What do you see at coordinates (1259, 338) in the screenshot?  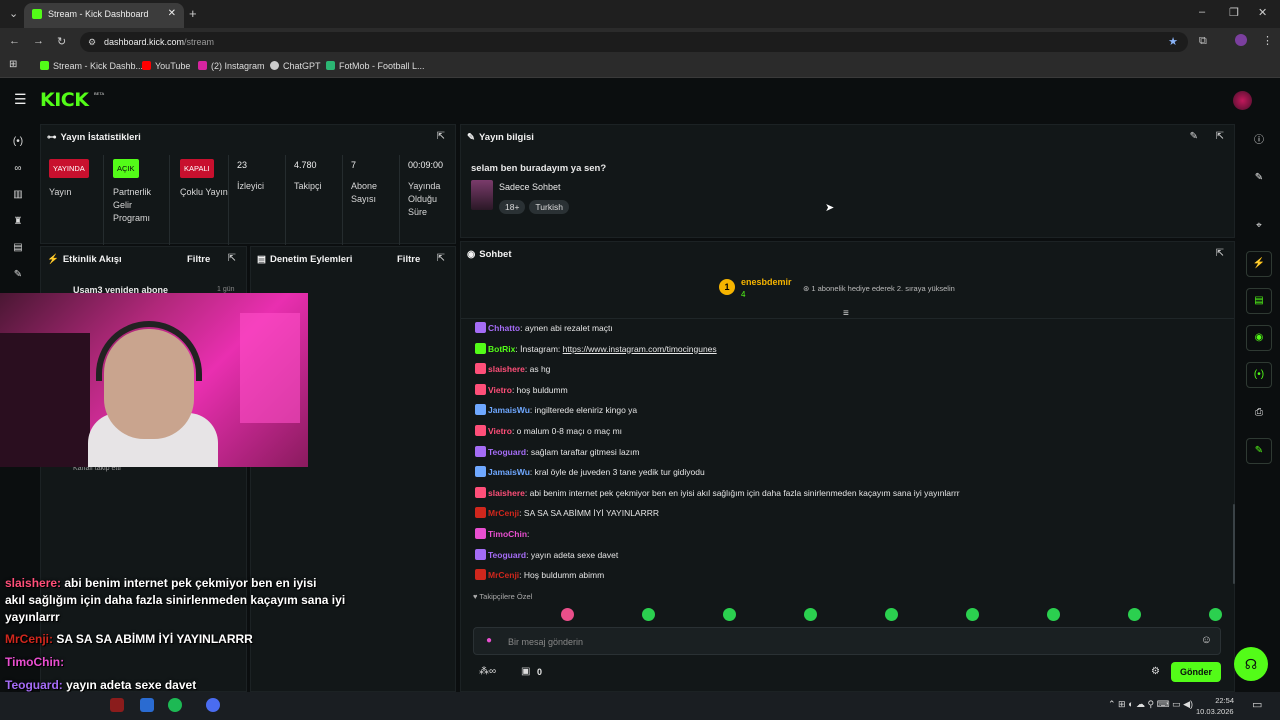 I see `chat-bubble-icon: ◉` at bounding box center [1259, 338].